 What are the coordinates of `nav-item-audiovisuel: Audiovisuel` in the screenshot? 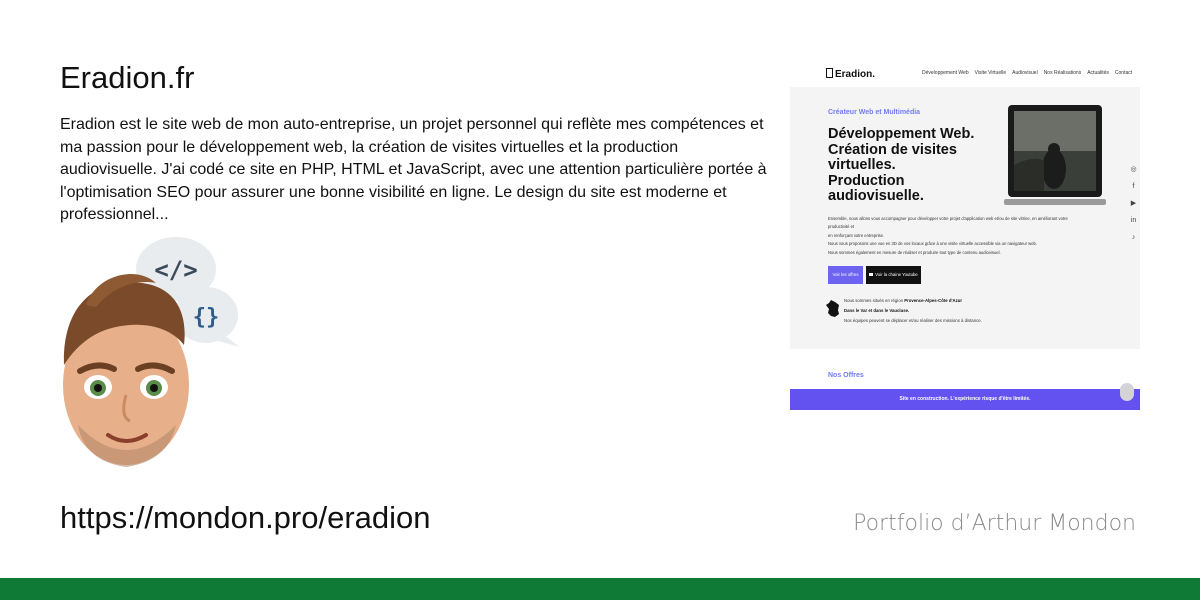 It's located at (1025, 73).